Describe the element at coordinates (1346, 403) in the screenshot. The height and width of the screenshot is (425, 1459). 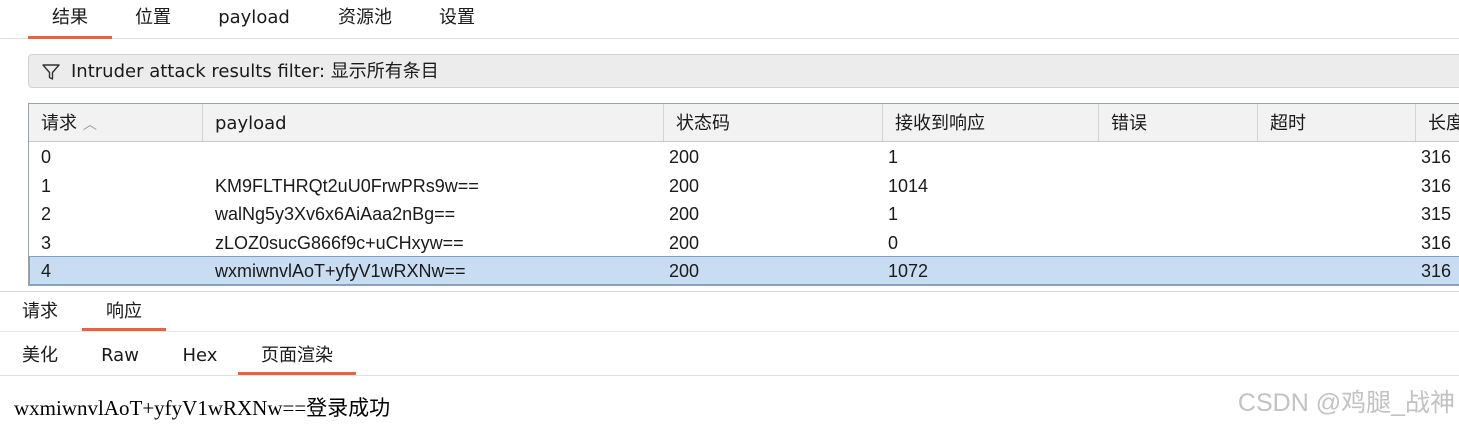
I see `watermark: CSDN @鸡腿_战神` at that location.